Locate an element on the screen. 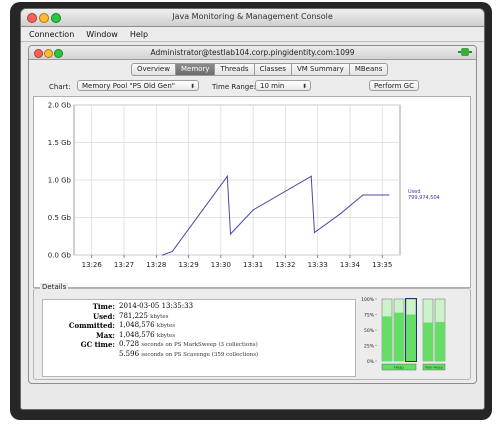 This screenshot has width=500, height=425. menu-bar: Connection Window Help is located at coordinates (252, 34).